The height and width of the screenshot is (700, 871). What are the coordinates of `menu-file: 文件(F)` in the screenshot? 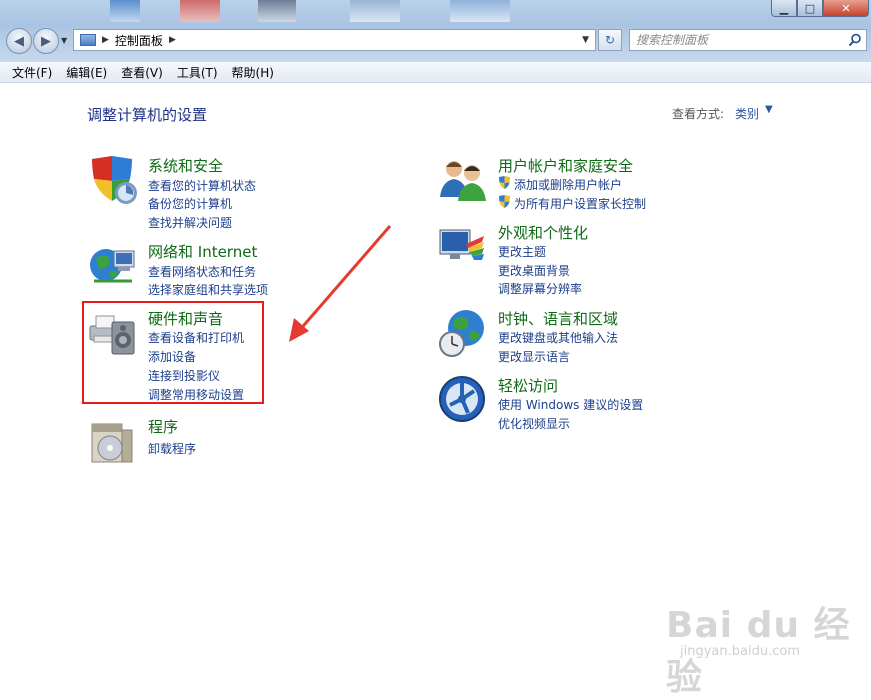 It's located at (32, 72).